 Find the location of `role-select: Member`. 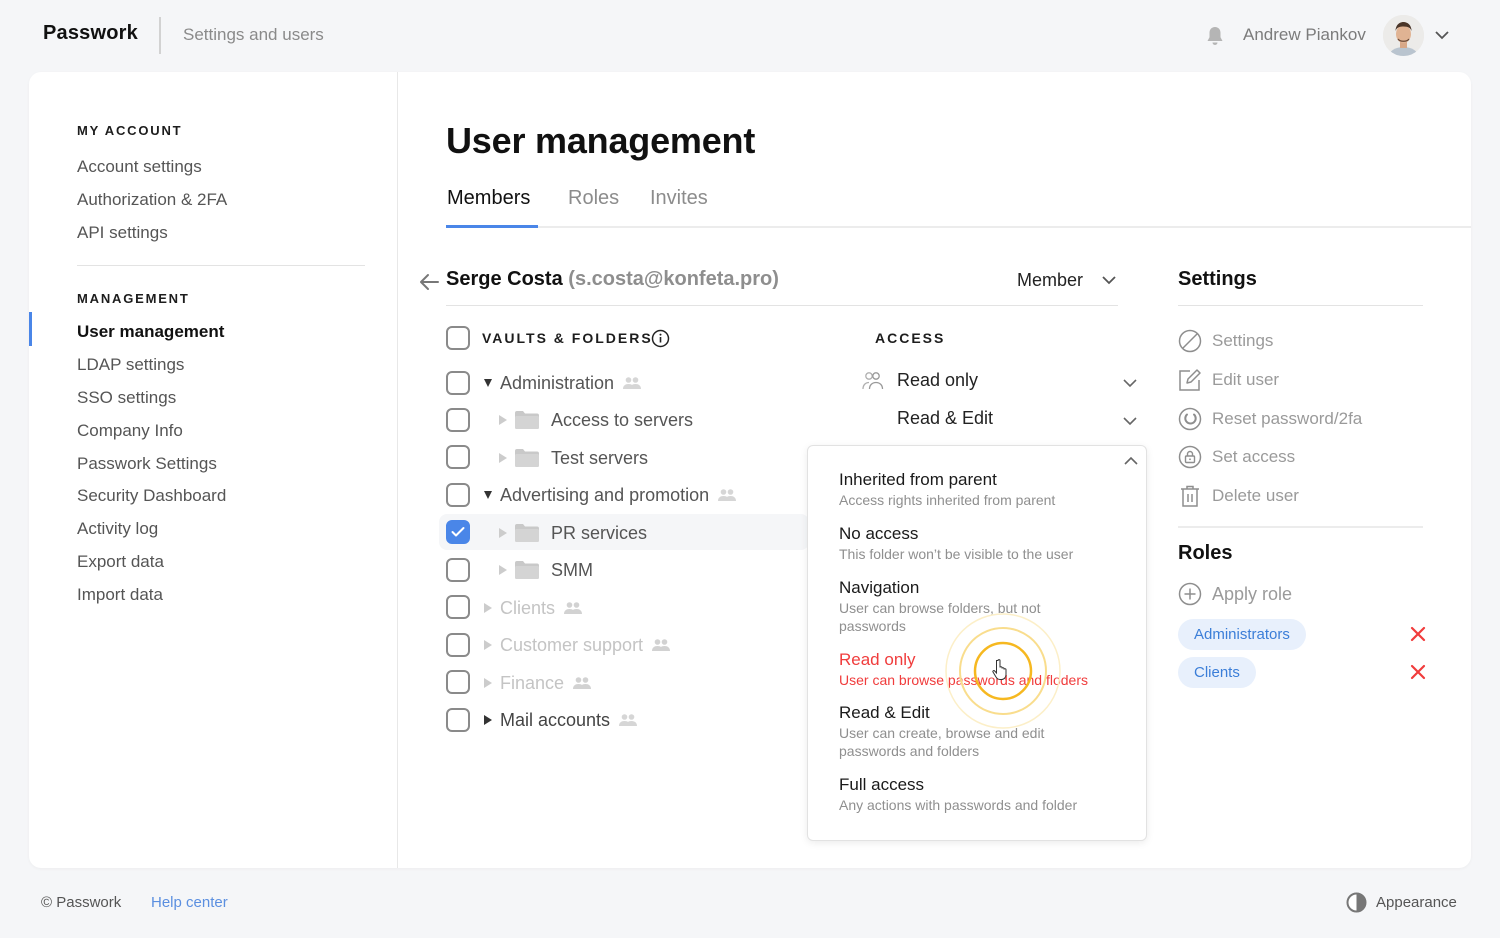

role-select: Member is located at coordinates (1050, 280).